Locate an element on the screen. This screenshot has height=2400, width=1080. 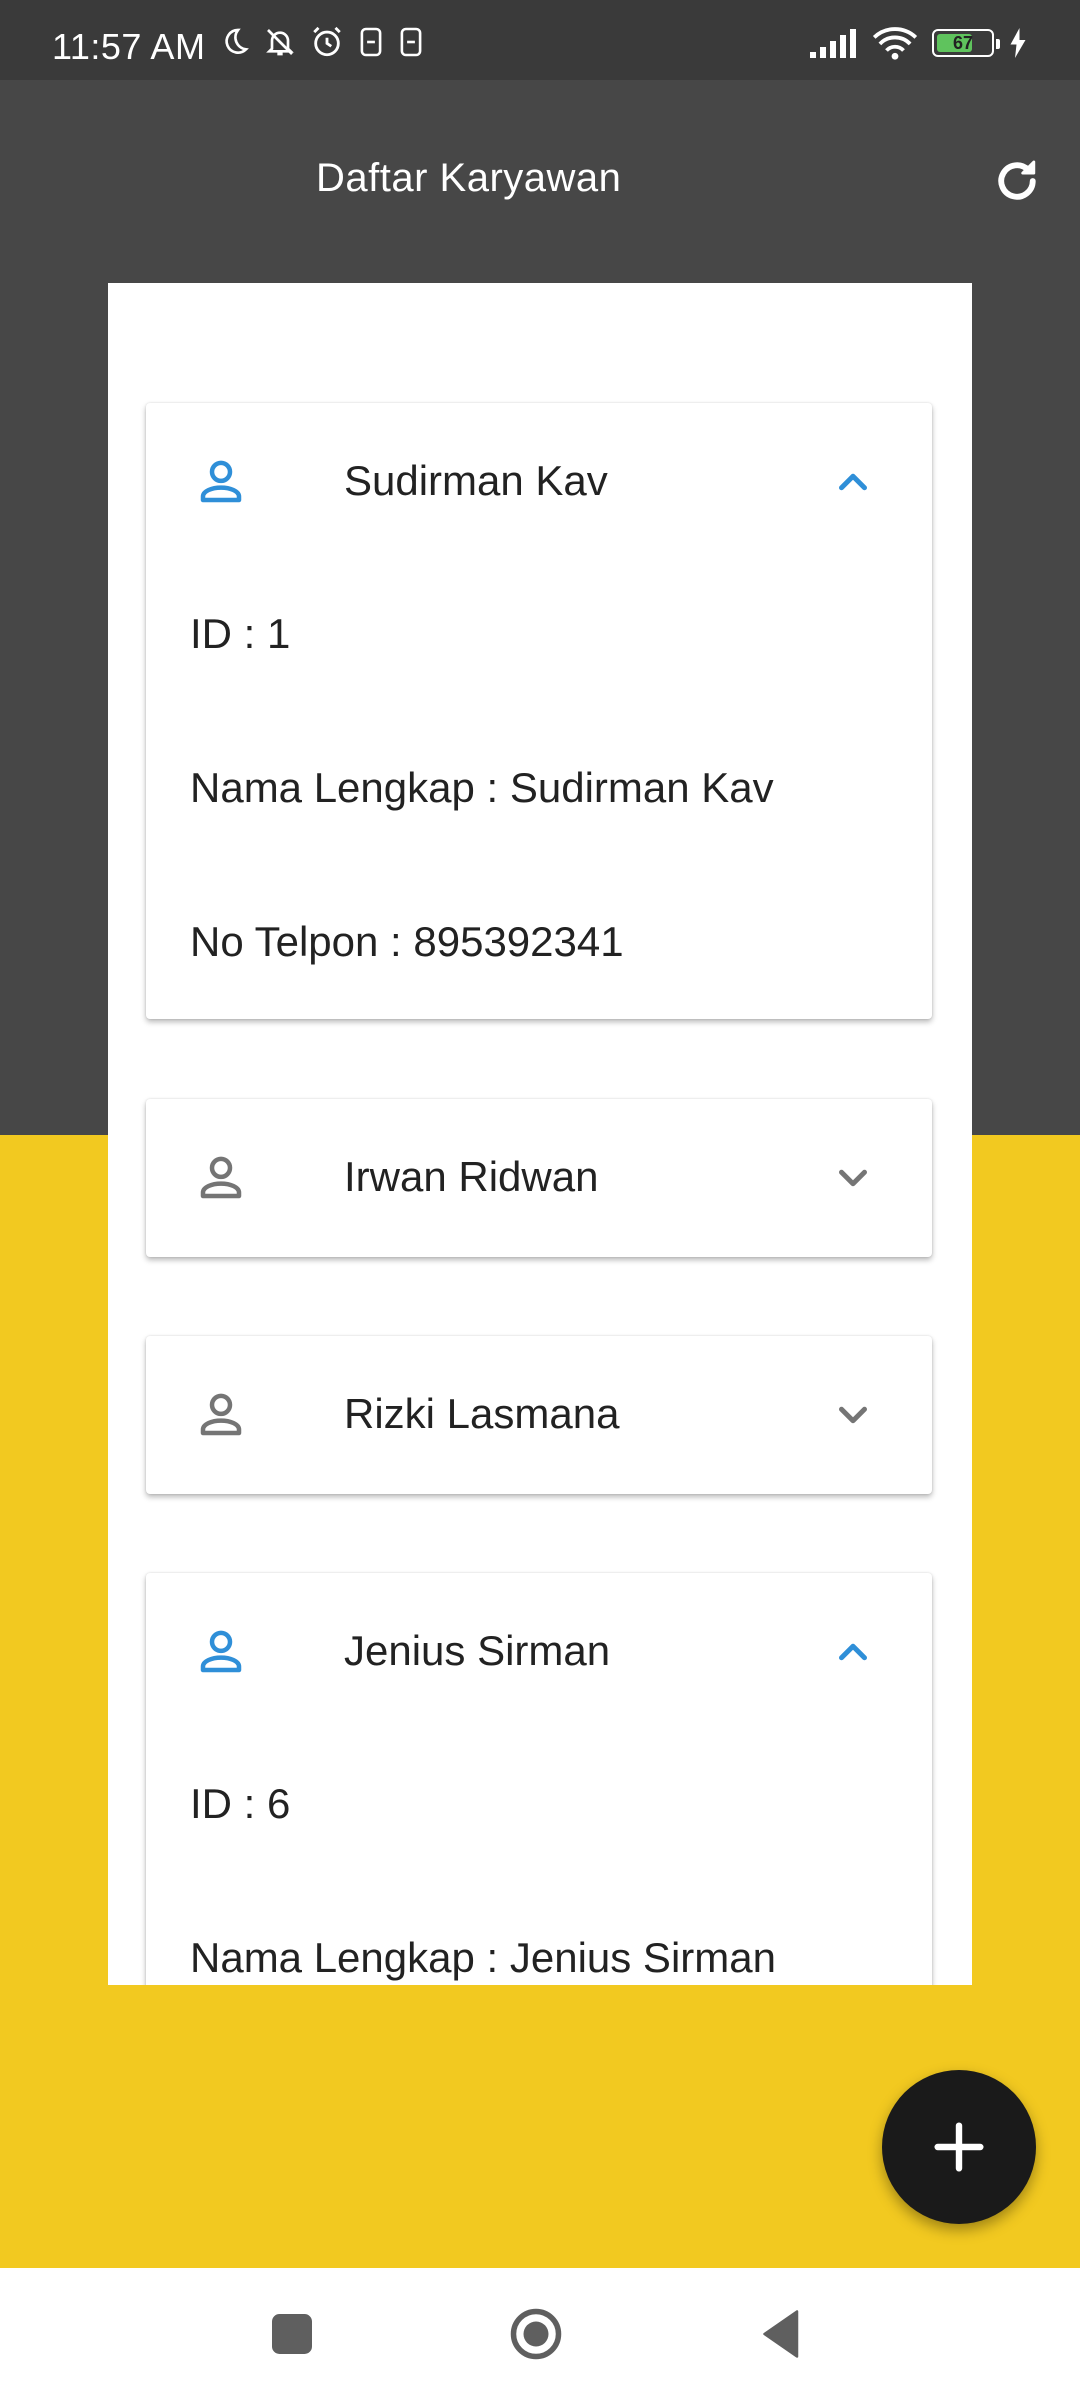
employee-name: Irwan Ridwan is located at coordinates (471, 1176).